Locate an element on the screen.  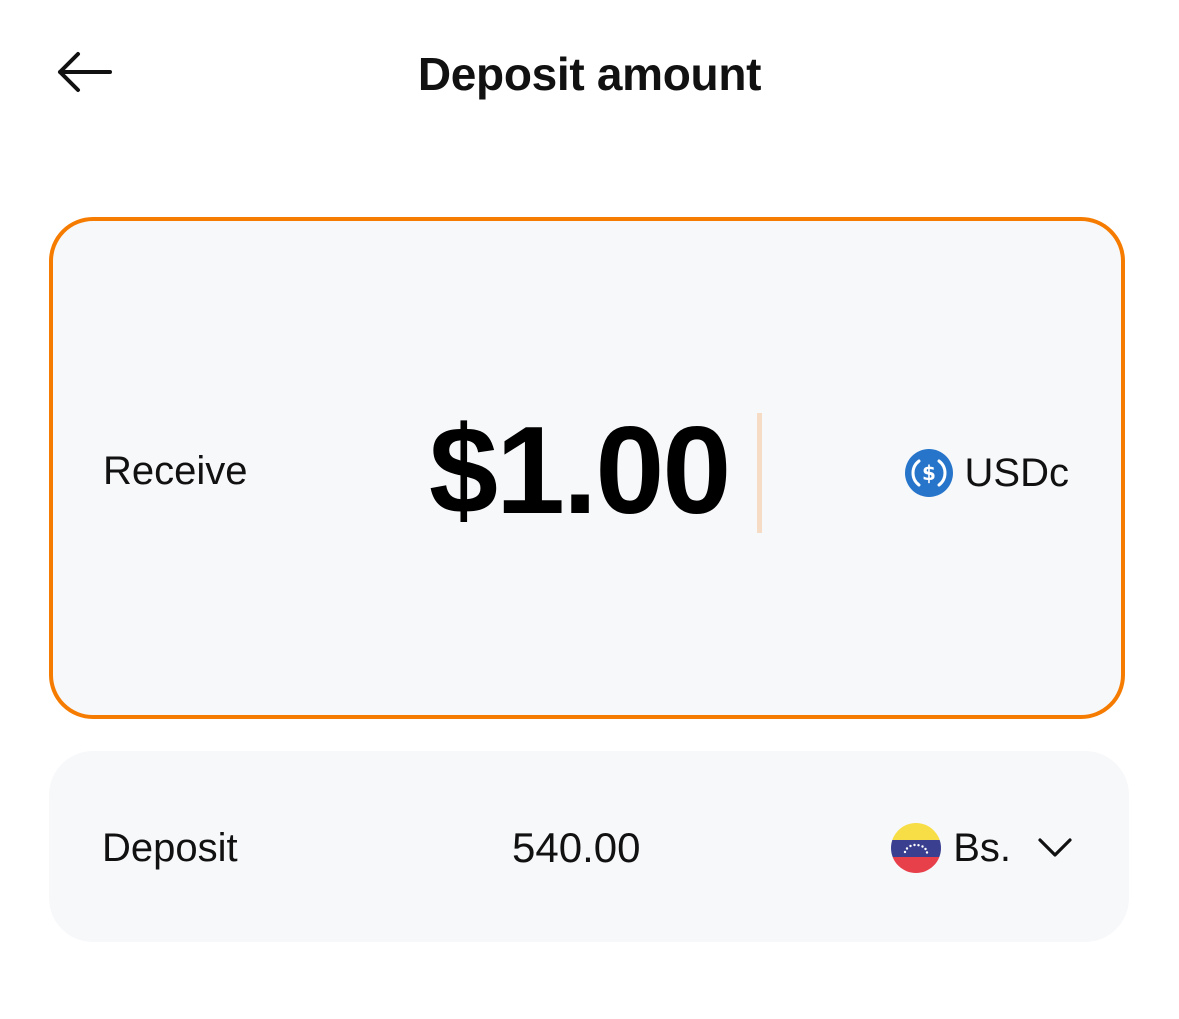
venezuela-flag-icon is located at coordinates (916, 848).